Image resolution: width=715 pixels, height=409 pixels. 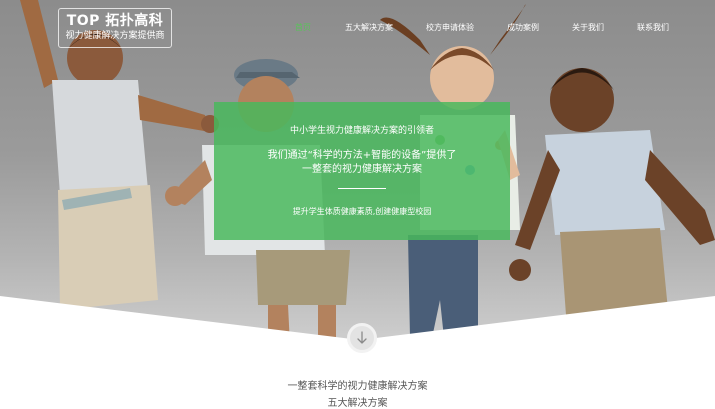 I want to click on hero-description-line1: 我们通过“科学的方法+智能的设备”提供了, so click(x=362, y=155).